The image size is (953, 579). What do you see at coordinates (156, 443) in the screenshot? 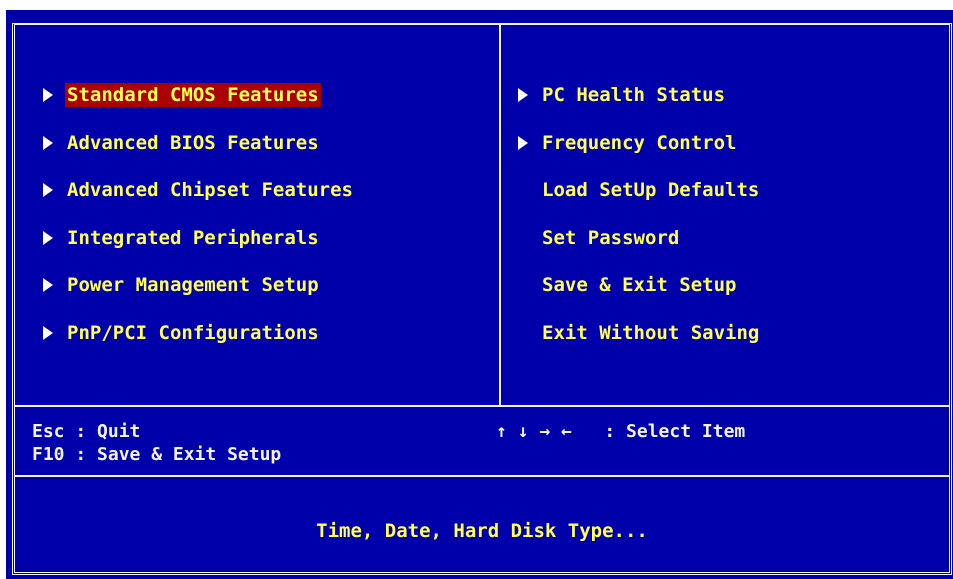
I see `key-help-left: Esc : Quit F10 : Save & Exit Setup` at bounding box center [156, 443].